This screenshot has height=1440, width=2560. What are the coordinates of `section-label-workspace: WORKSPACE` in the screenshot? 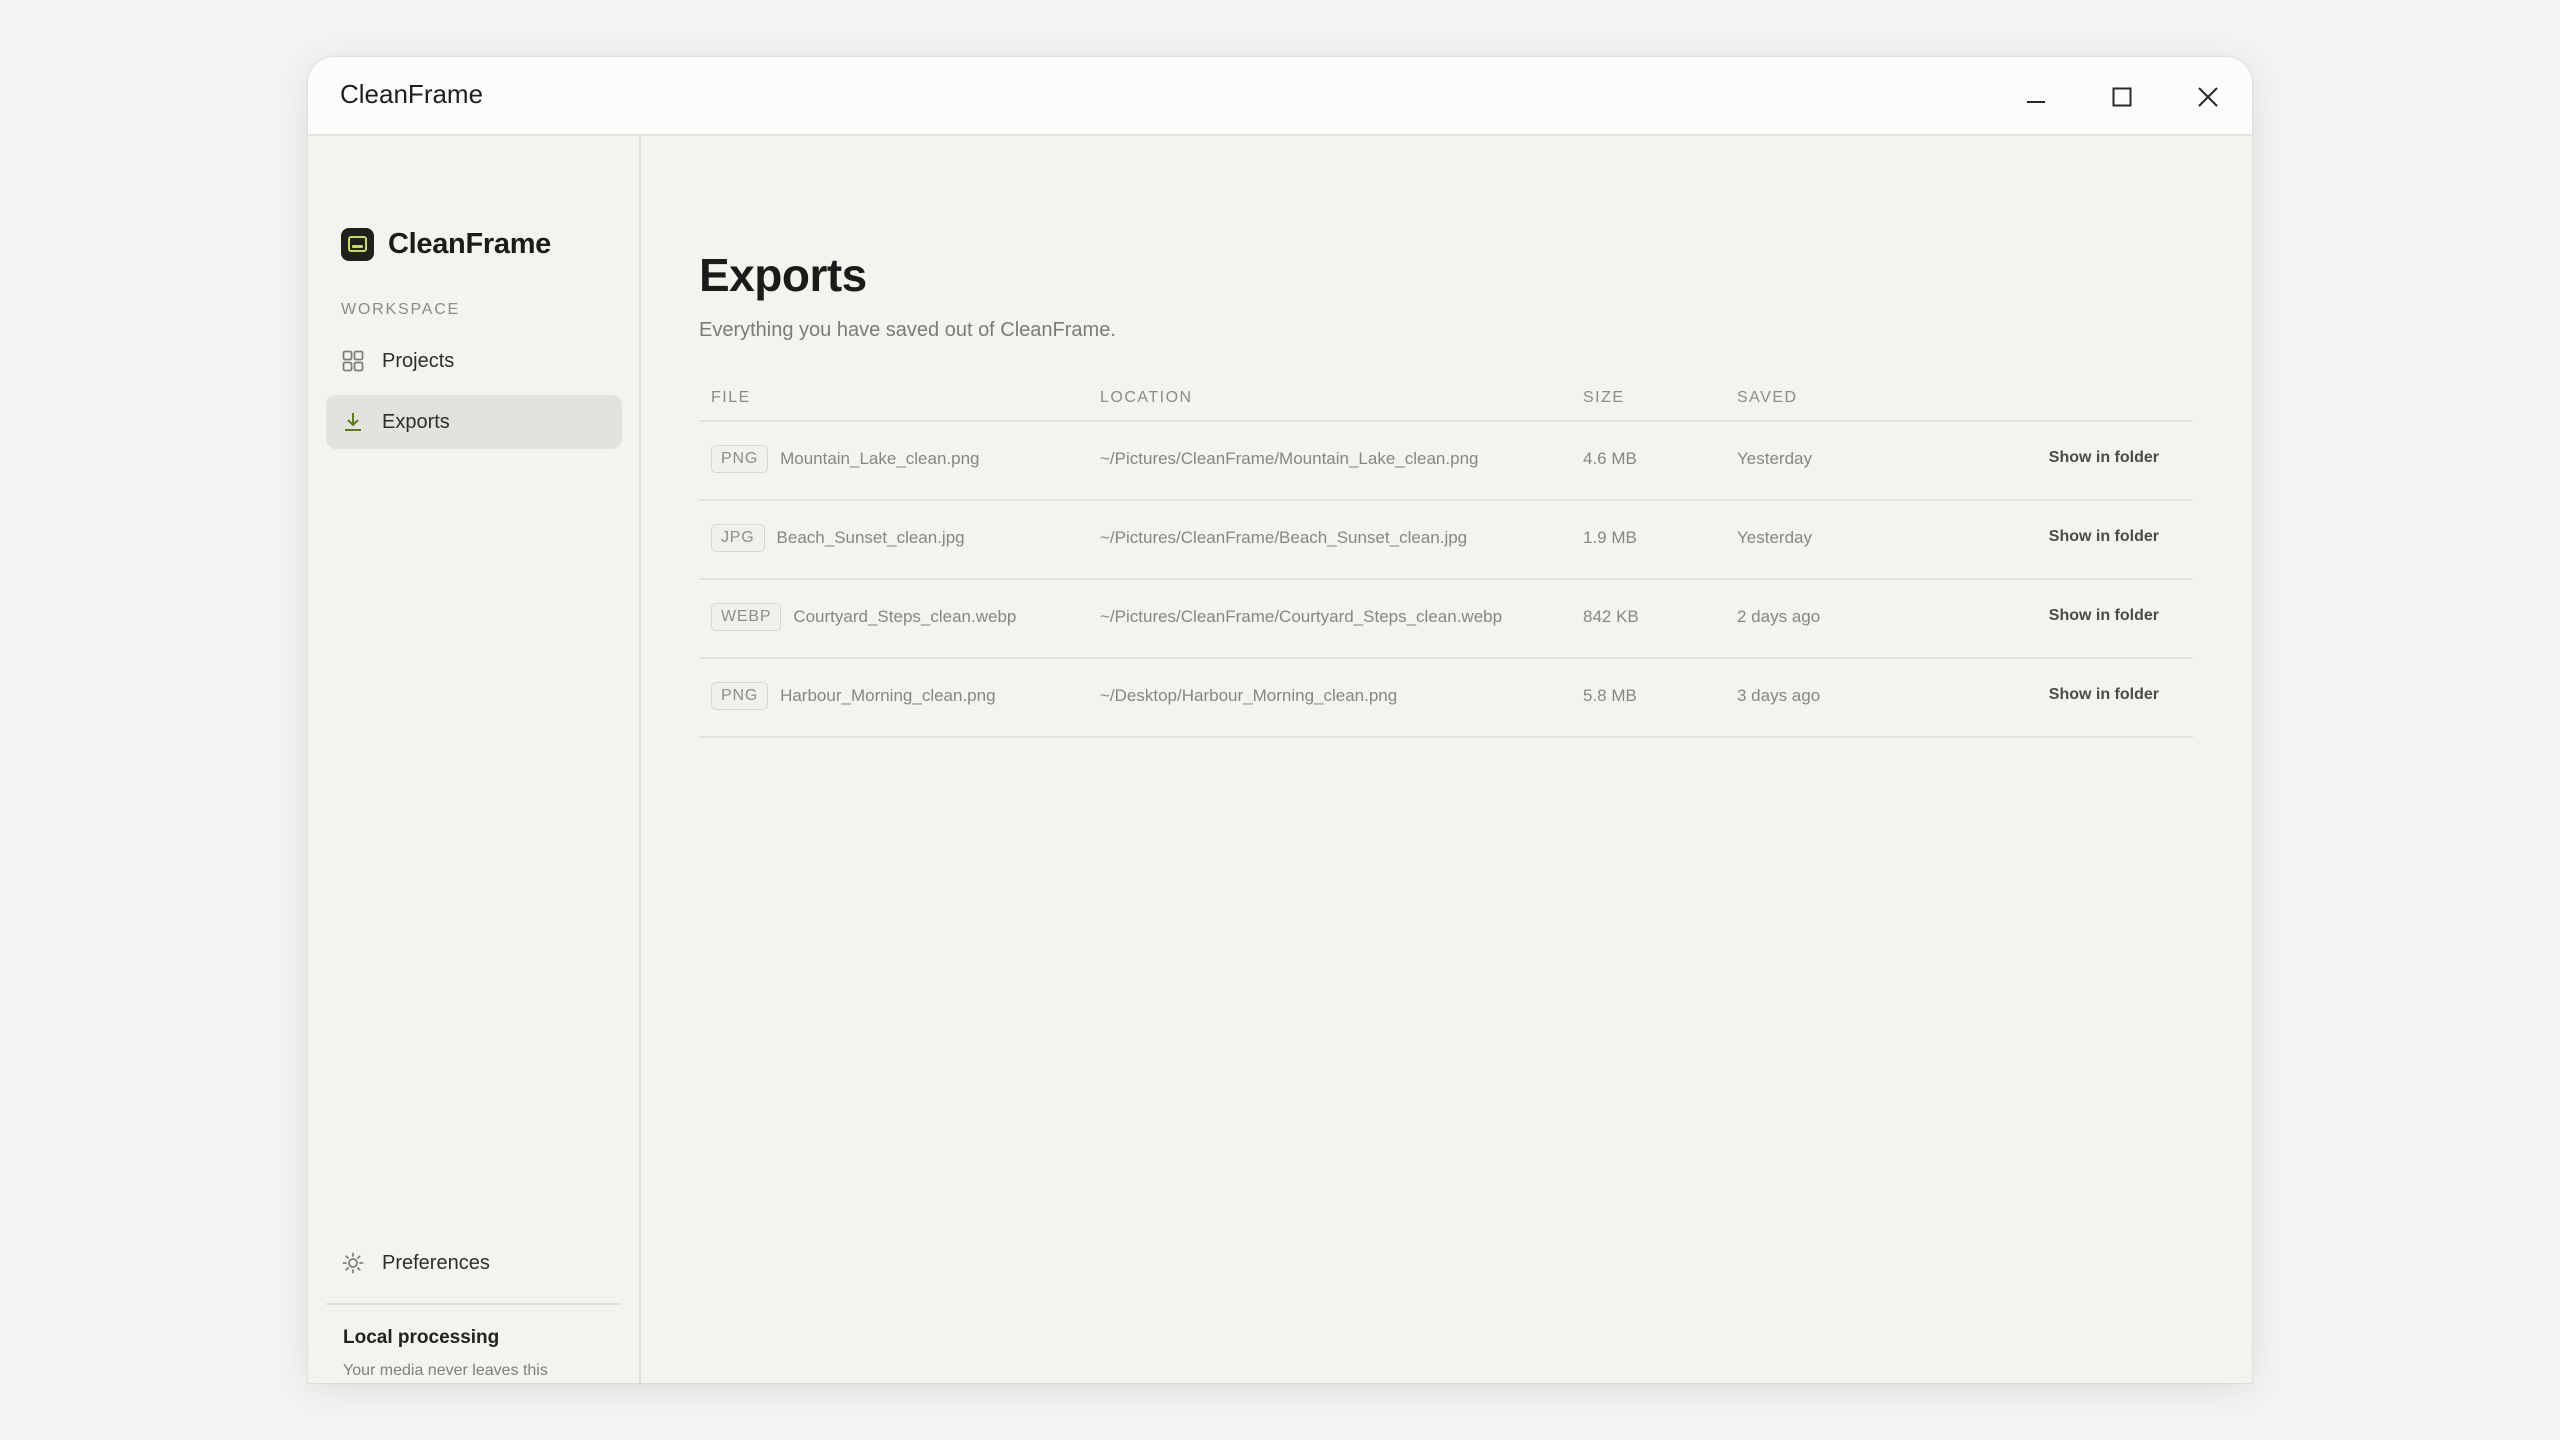 It's located at (401, 309).